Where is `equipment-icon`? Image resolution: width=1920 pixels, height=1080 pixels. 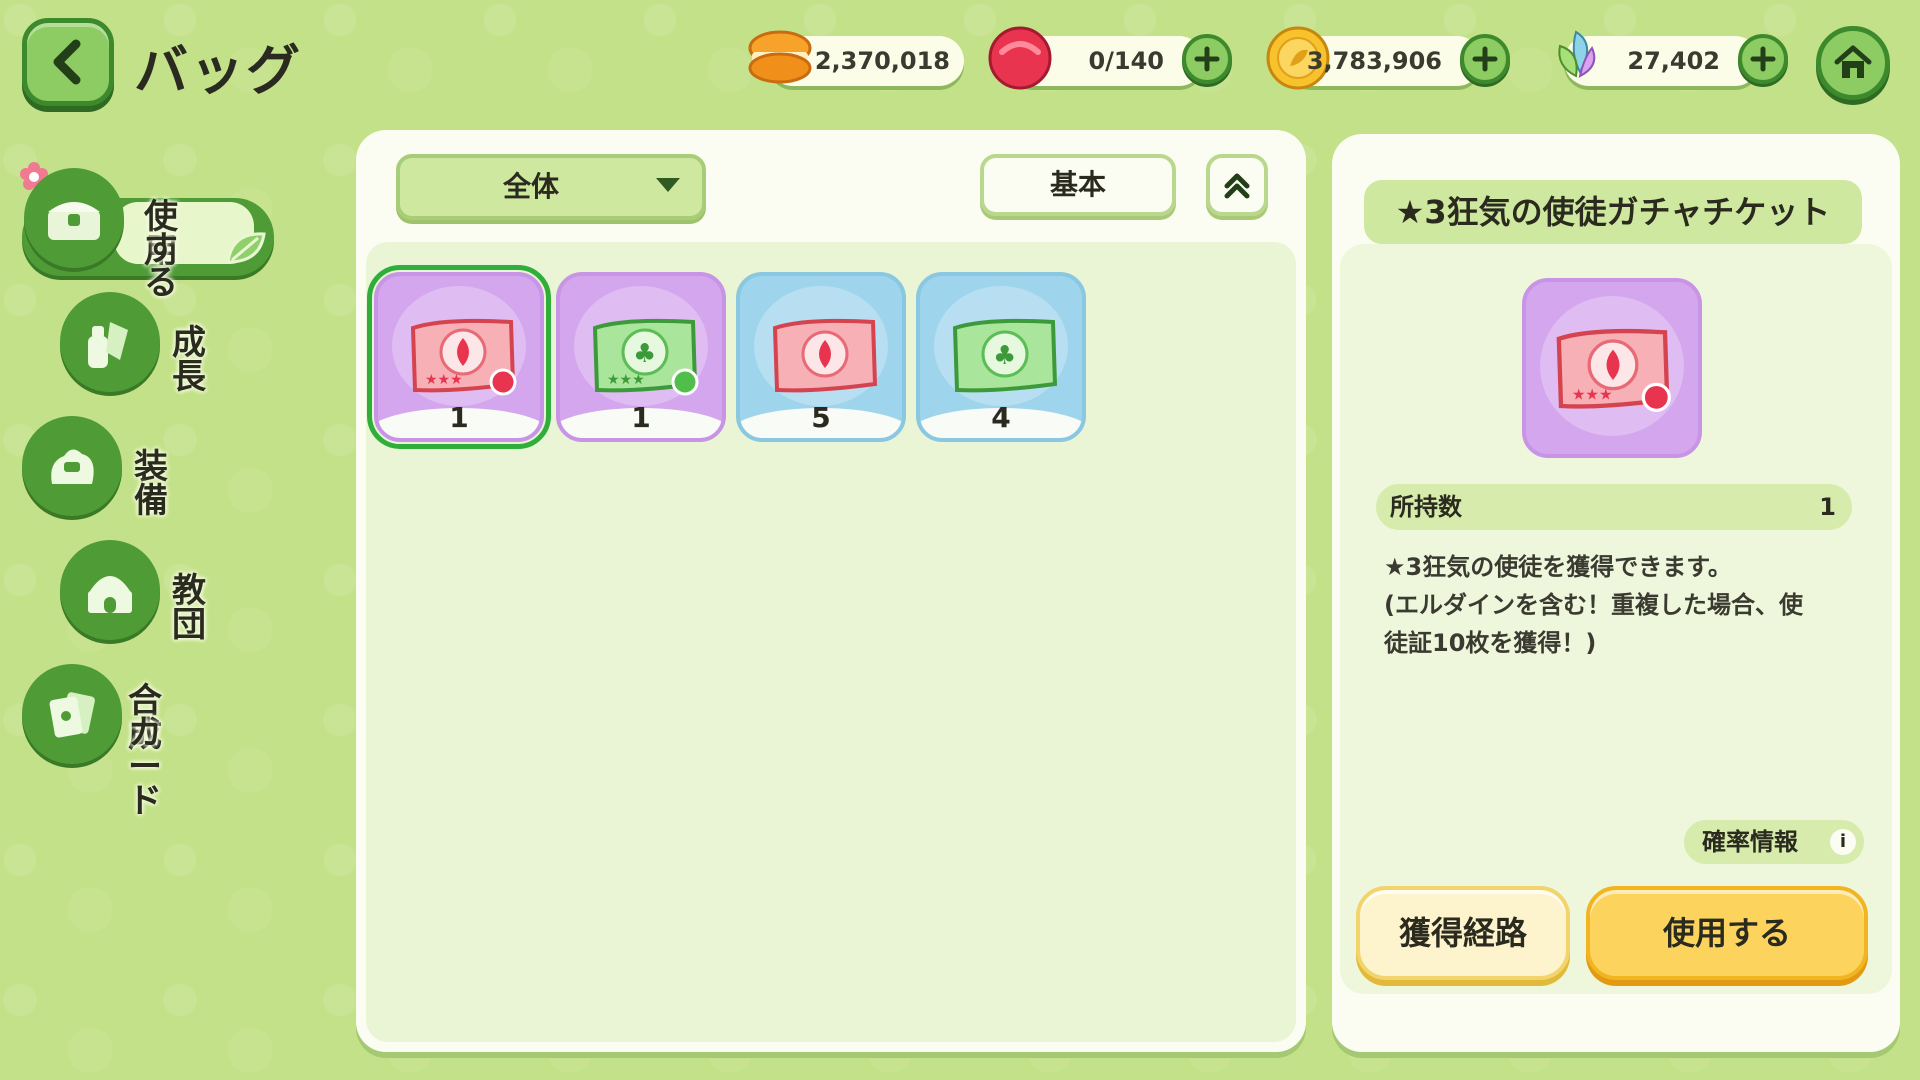 equipment-icon is located at coordinates (72, 466).